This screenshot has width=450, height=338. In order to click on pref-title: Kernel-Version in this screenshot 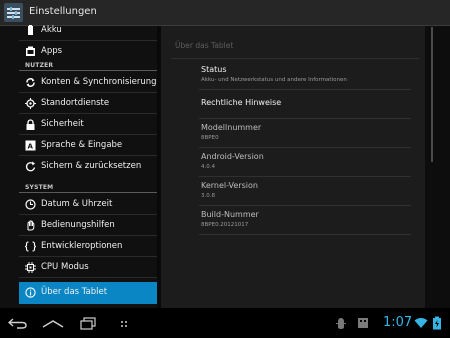, I will do `click(229, 185)`.